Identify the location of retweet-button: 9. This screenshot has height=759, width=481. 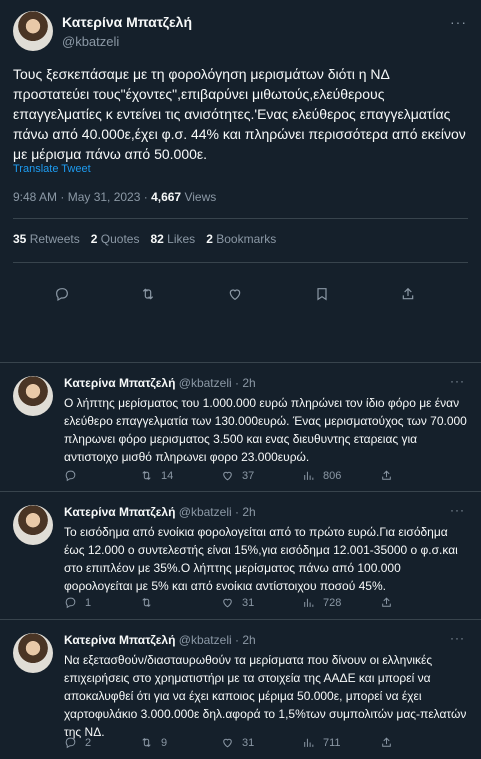
(153, 742).